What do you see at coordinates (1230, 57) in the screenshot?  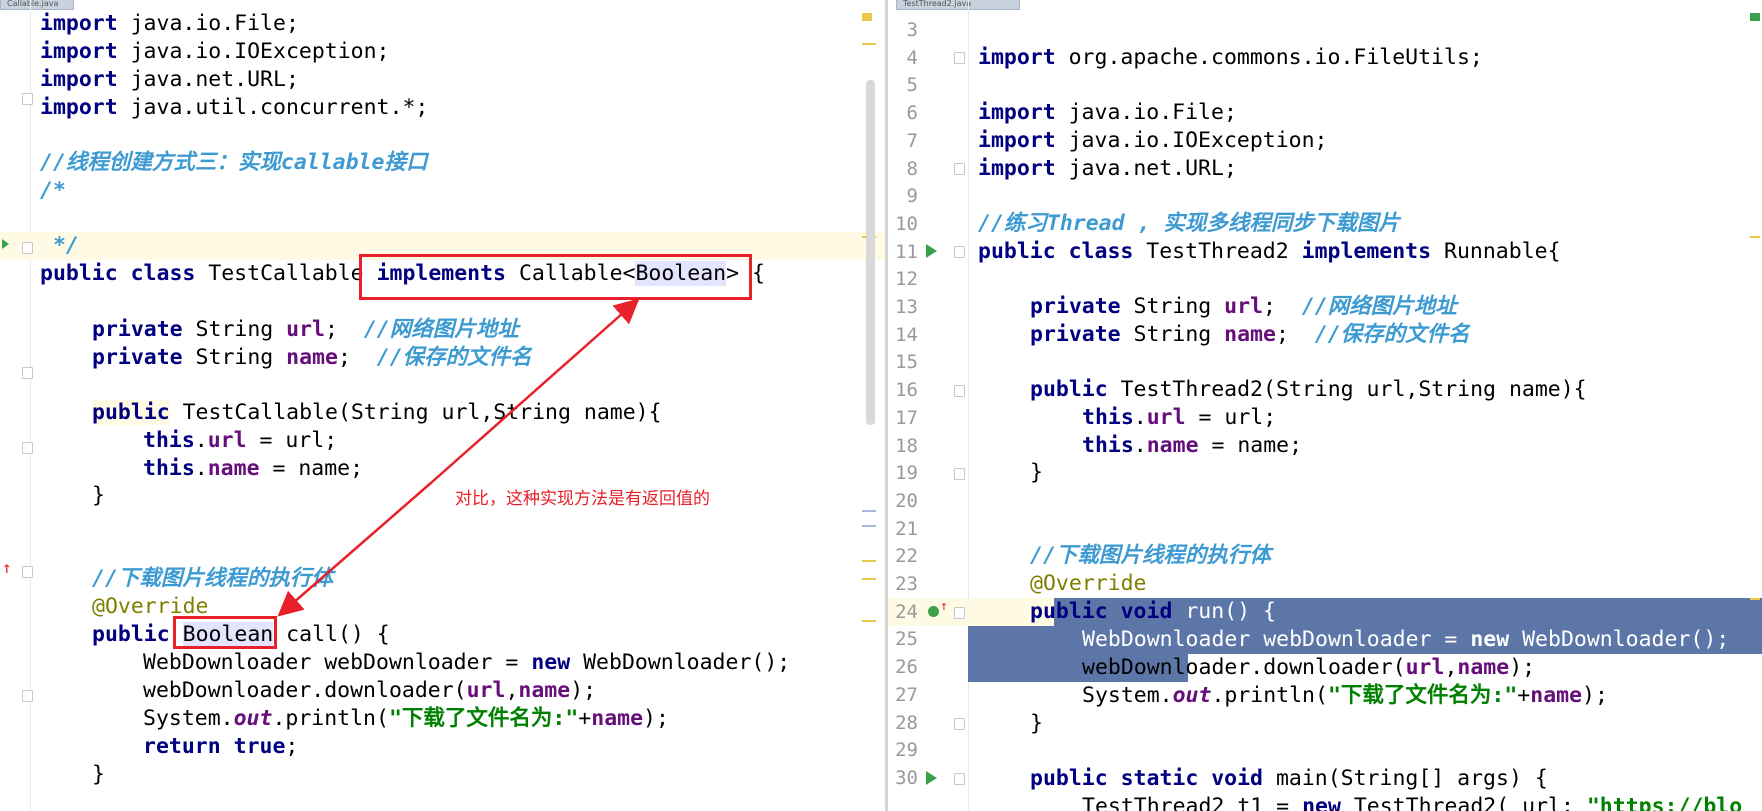 I see `code-line: import org.apache.commons.io.FileUtils;` at bounding box center [1230, 57].